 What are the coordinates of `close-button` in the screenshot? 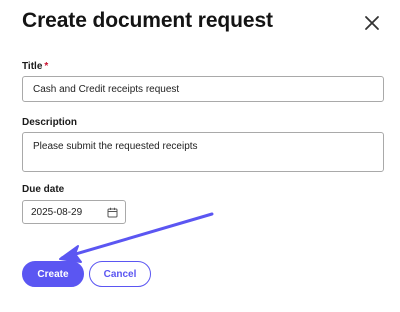 It's located at (372, 23).